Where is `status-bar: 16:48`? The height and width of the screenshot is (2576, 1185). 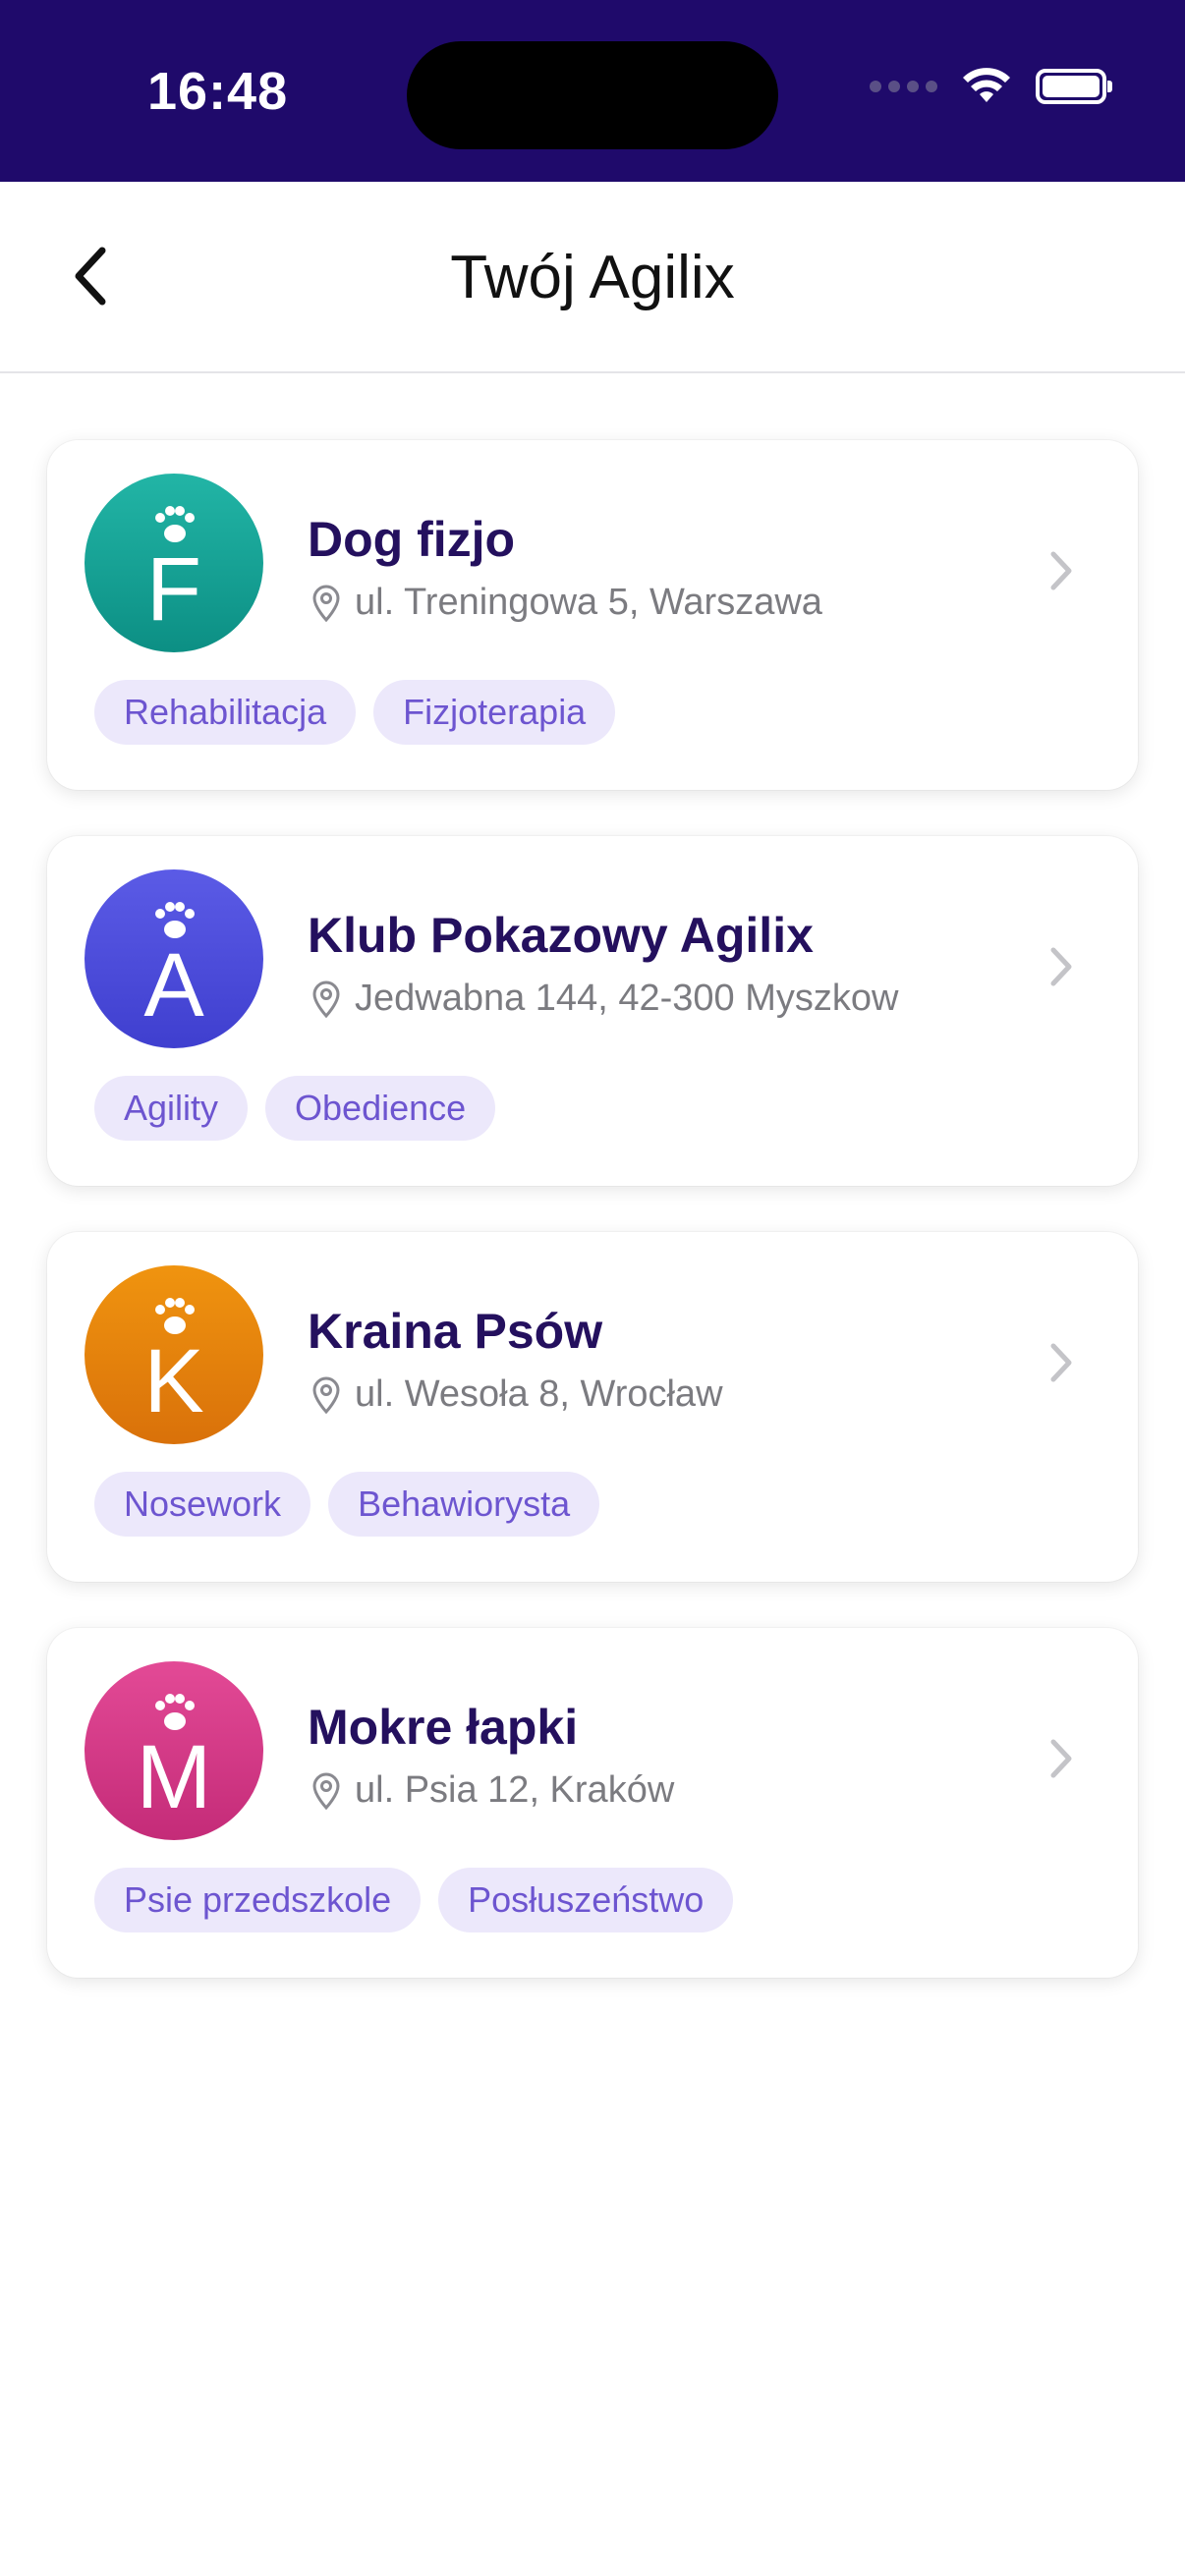 status-bar: 16:48 is located at coordinates (592, 91).